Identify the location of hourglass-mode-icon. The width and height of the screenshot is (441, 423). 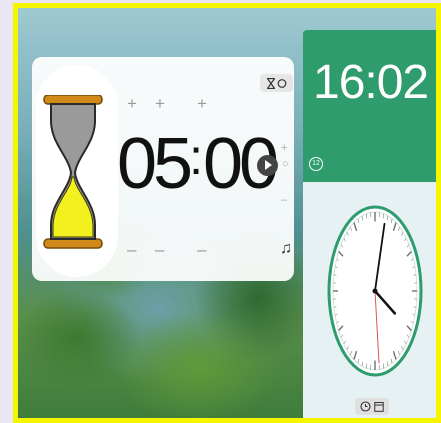
(270, 83).